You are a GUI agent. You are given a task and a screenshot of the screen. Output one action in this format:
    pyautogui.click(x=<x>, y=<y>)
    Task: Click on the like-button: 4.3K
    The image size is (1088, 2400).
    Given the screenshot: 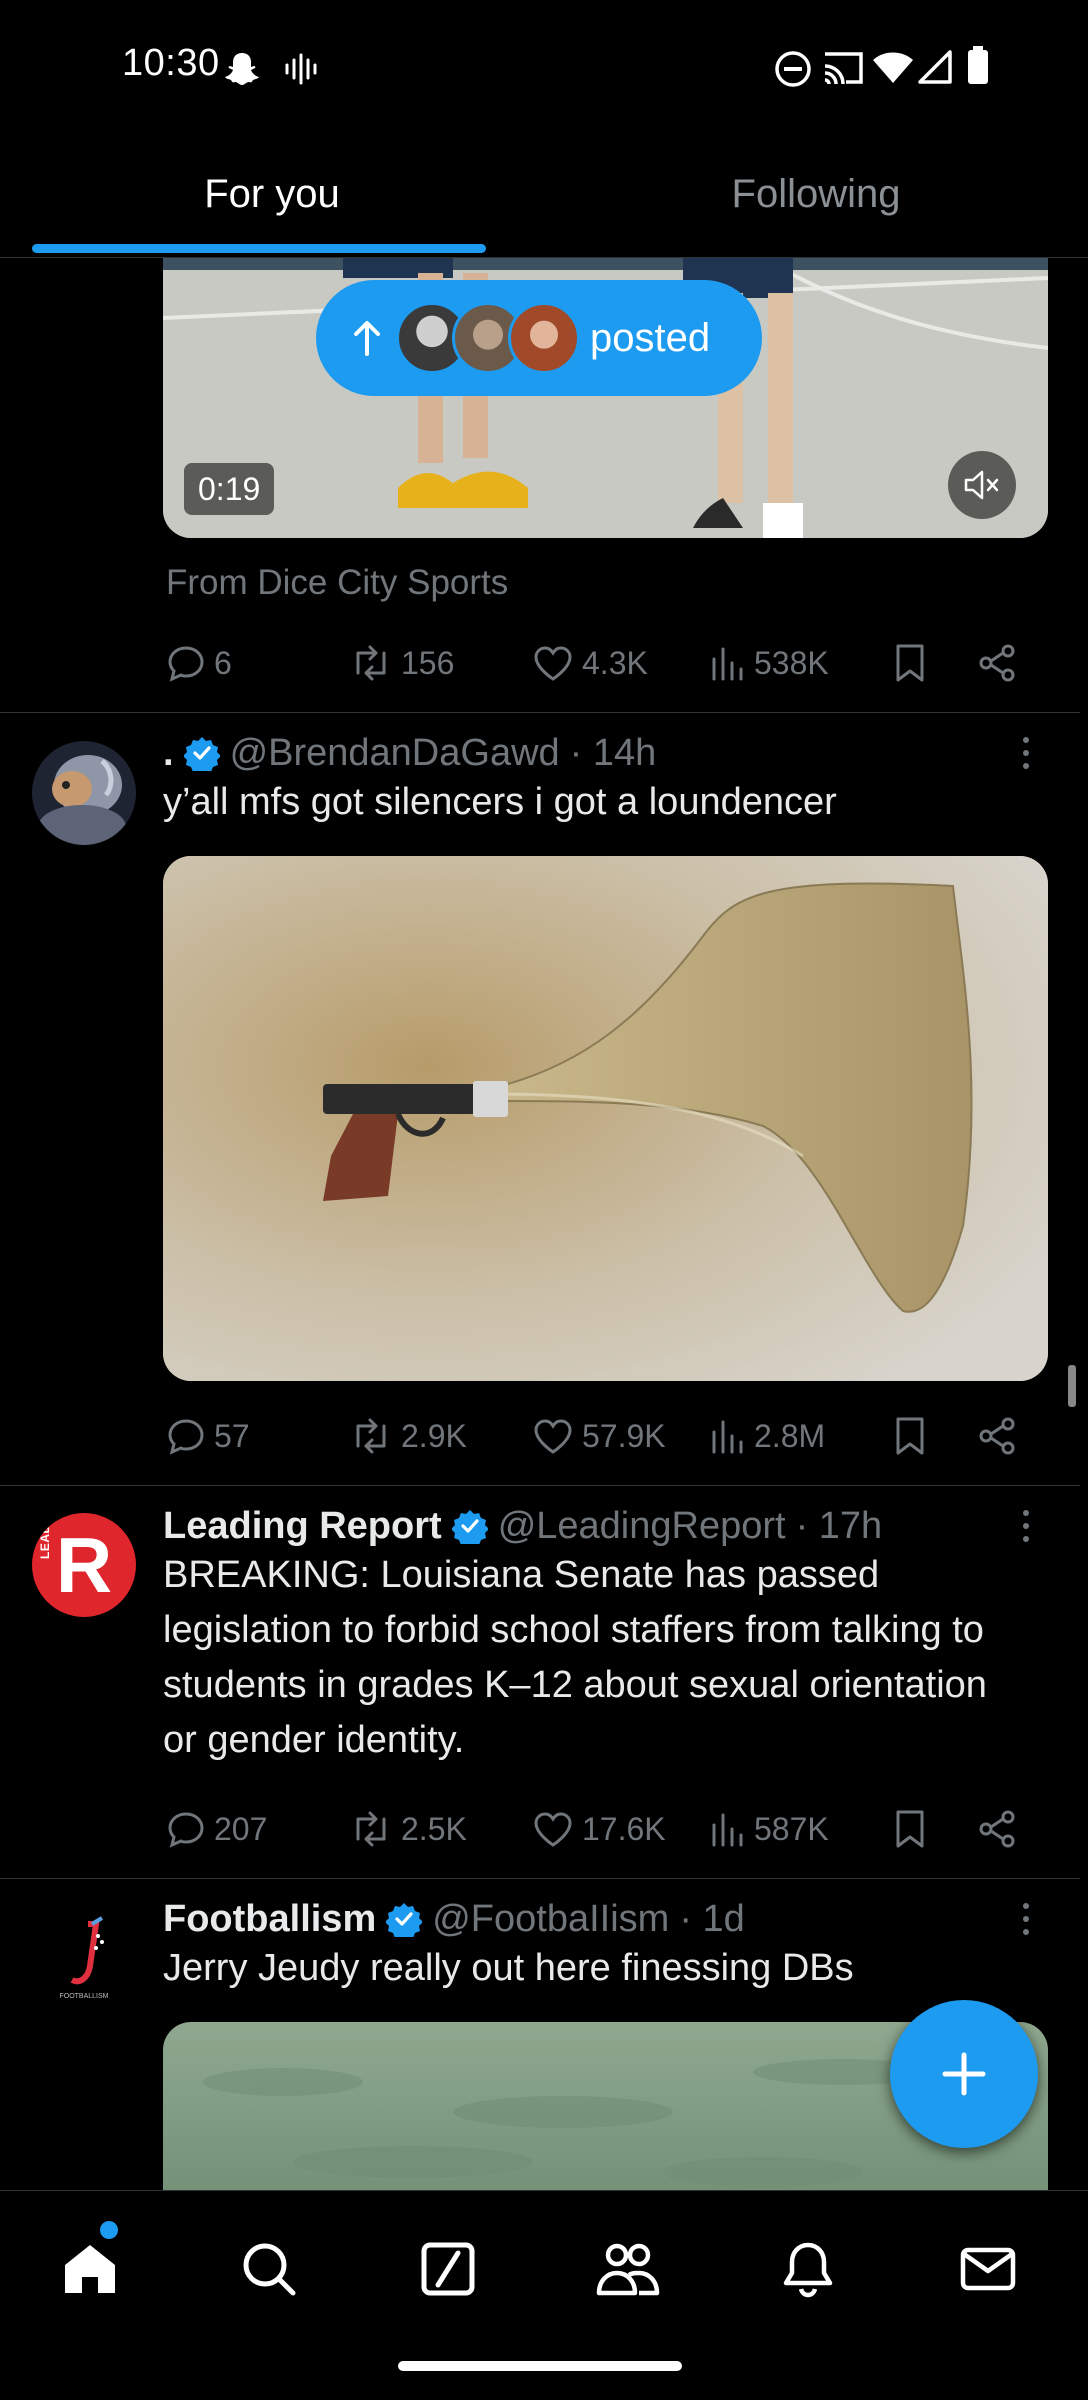 What is the action you would take?
    pyautogui.click(x=590, y=663)
    